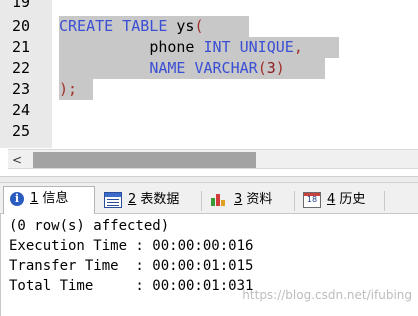 This screenshot has width=418, height=316. I want to click on punctuation: ), so click(280, 68).